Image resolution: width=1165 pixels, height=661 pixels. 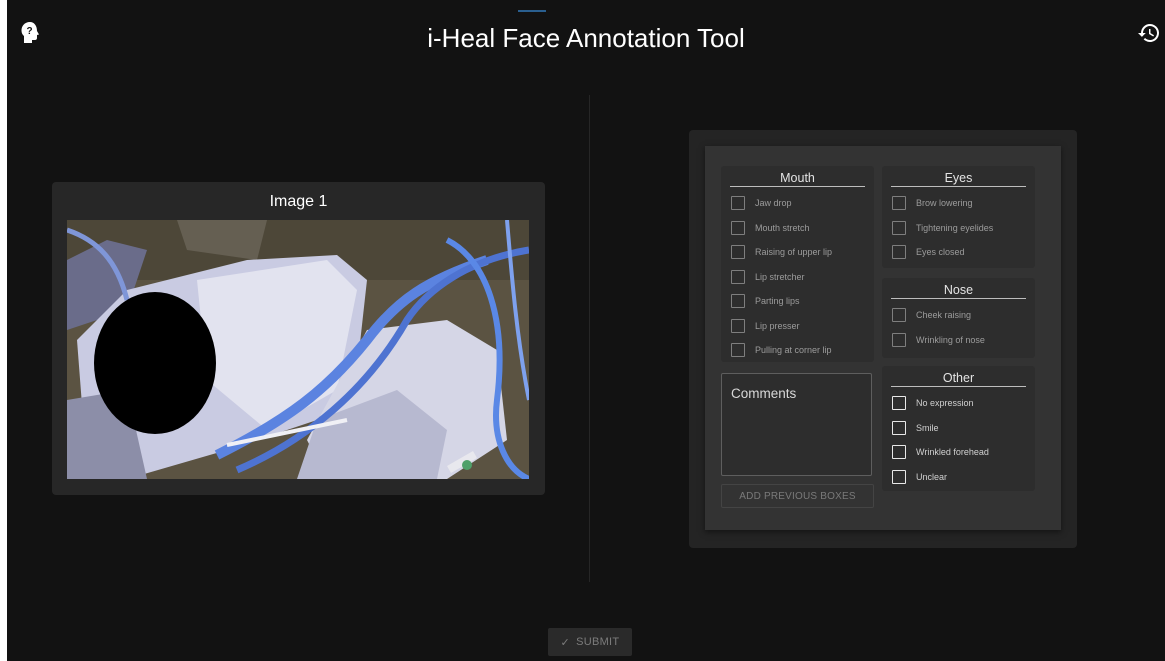 I want to click on submit-button: ✓ SUBMIT, so click(x=590, y=642).